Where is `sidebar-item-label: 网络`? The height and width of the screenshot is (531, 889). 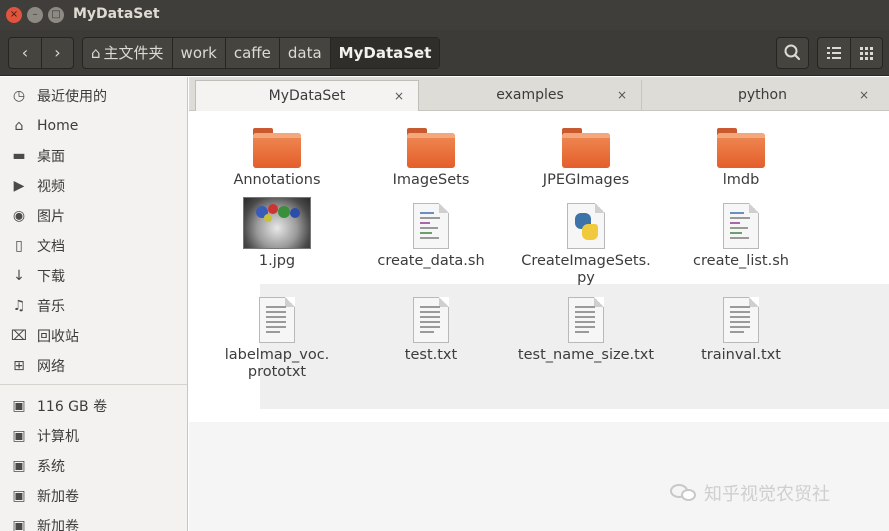 sidebar-item-label: 网络 is located at coordinates (51, 367).